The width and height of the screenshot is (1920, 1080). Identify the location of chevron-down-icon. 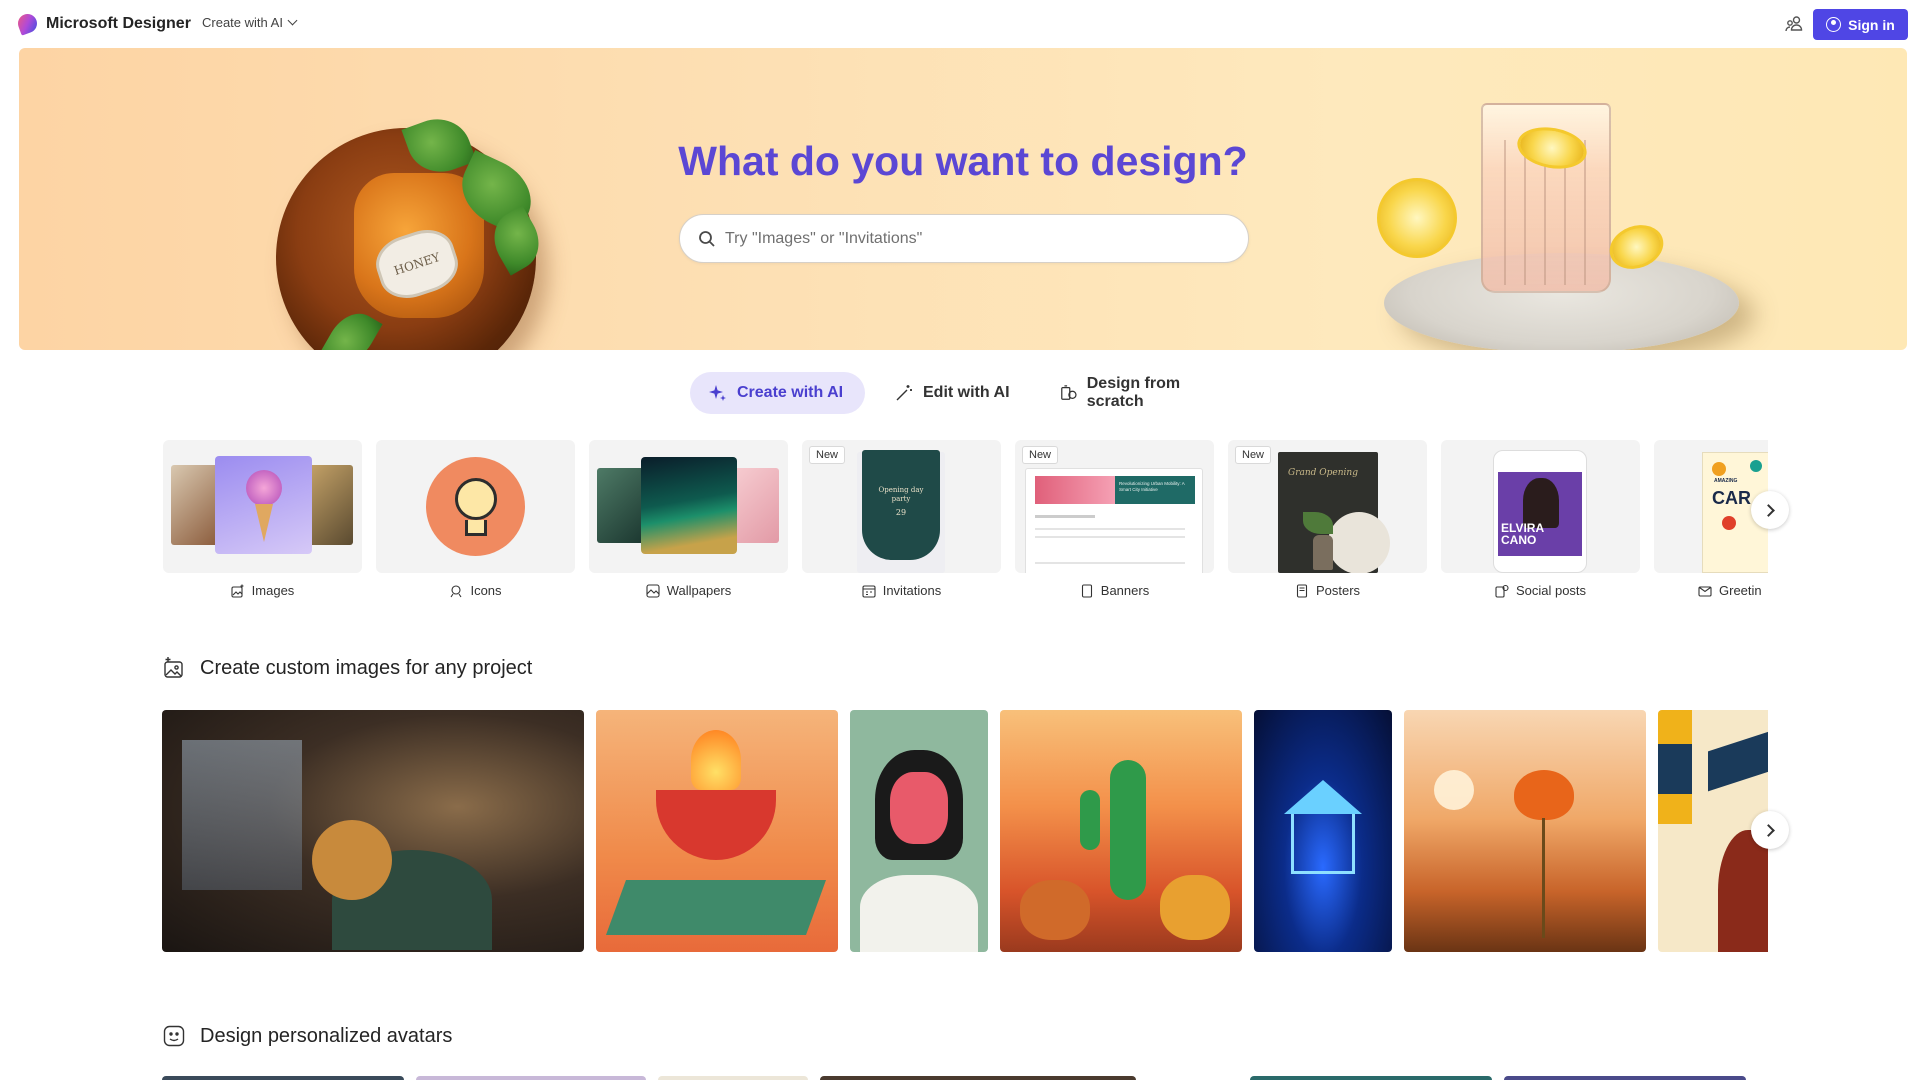
(292, 20).